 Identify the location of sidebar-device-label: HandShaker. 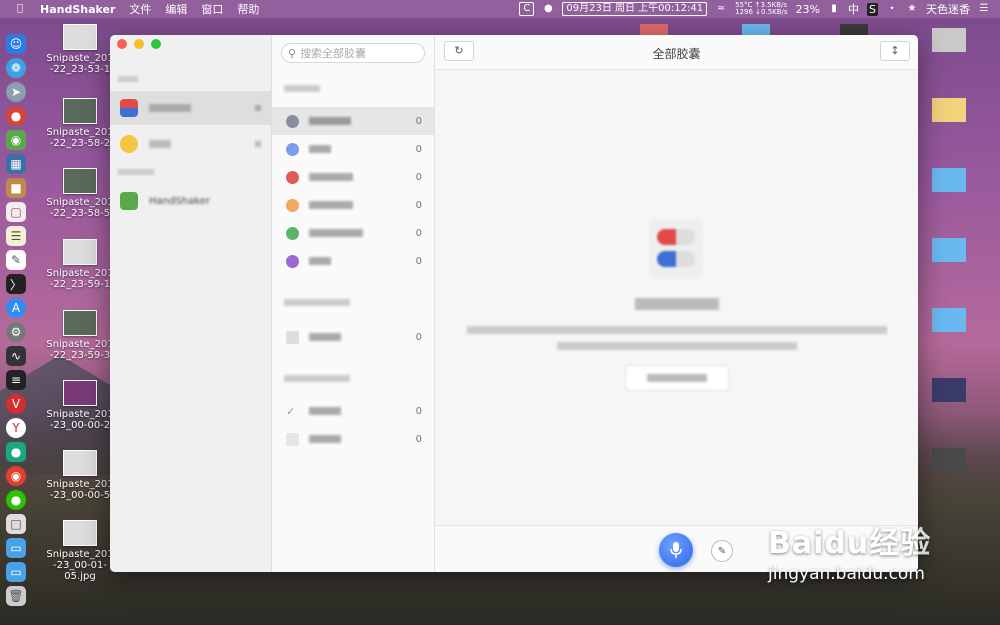
(179, 201).